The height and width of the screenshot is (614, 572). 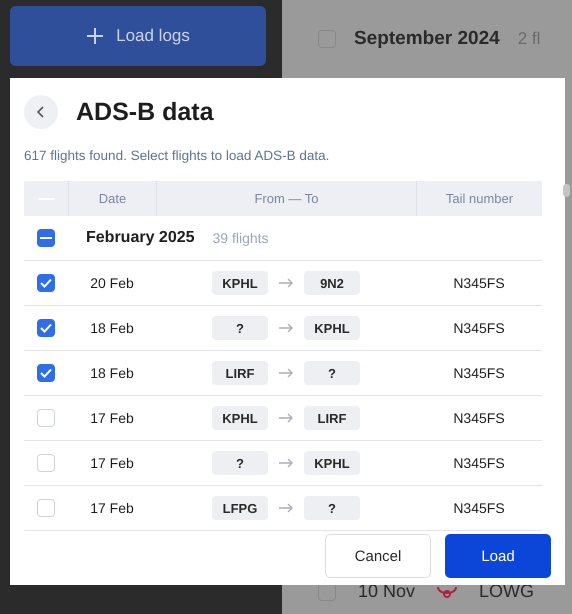 What do you see at coordinates (95, 36) in the screenshot?
I see `plus-icon` at bounding box center [95, 36].